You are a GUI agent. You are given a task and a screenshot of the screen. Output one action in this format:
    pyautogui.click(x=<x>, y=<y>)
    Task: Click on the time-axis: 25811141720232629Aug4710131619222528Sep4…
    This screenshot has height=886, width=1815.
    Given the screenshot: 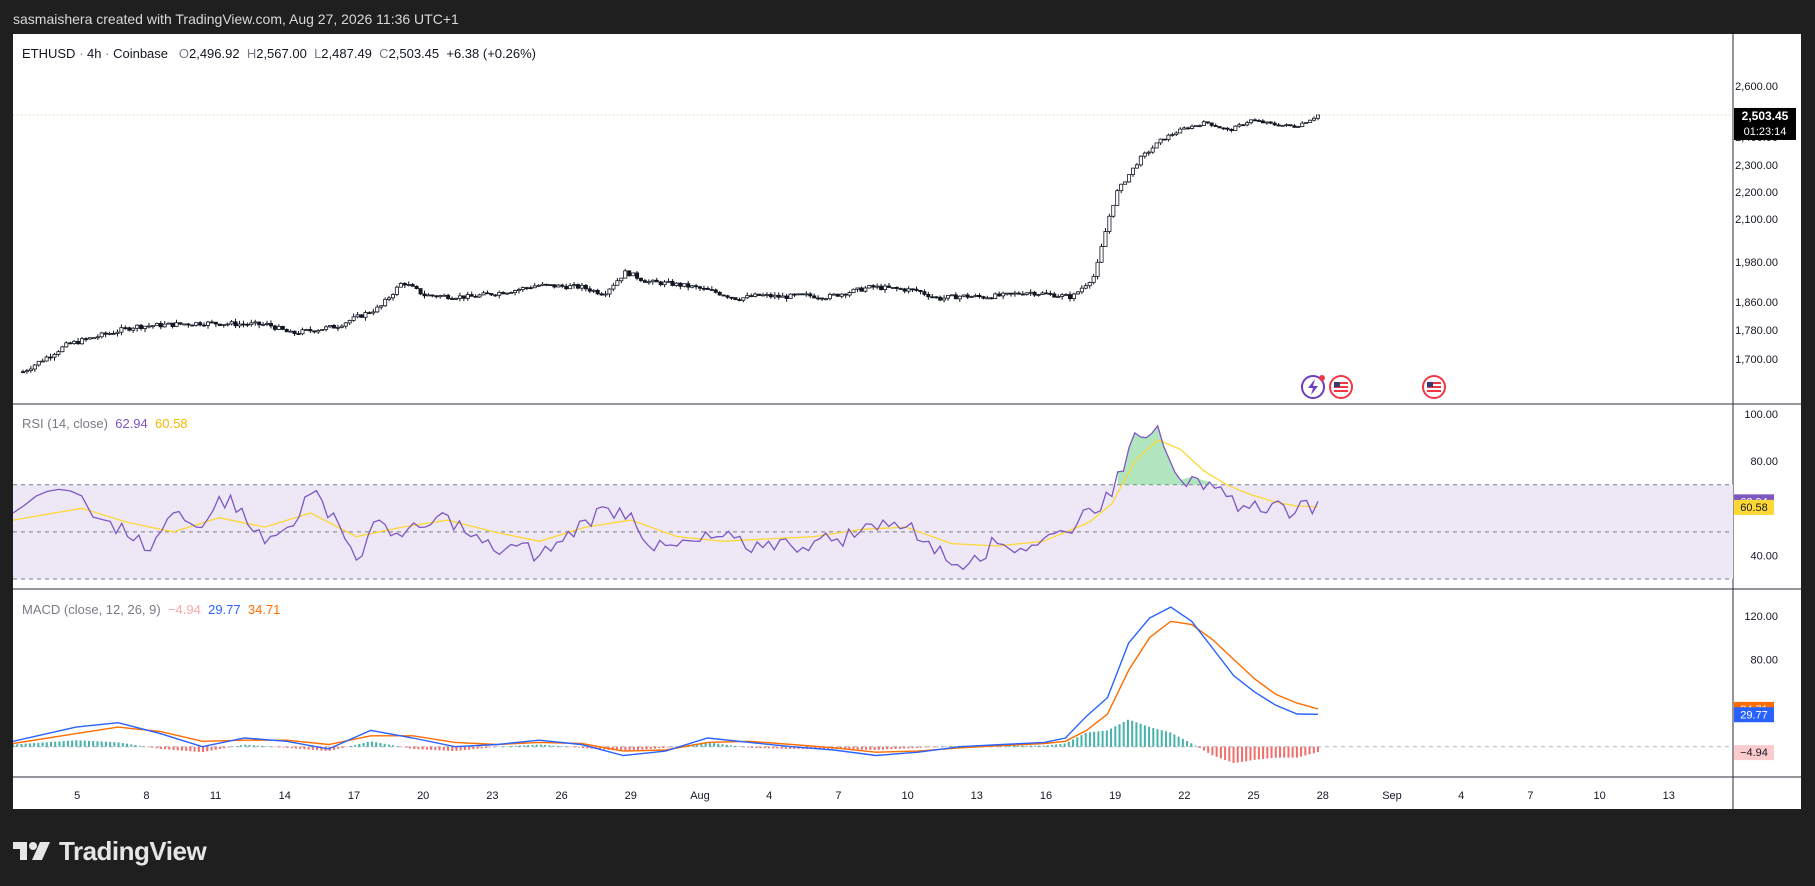 What is the action you would take?
    pyautogui.click(x=844, y=796)
    